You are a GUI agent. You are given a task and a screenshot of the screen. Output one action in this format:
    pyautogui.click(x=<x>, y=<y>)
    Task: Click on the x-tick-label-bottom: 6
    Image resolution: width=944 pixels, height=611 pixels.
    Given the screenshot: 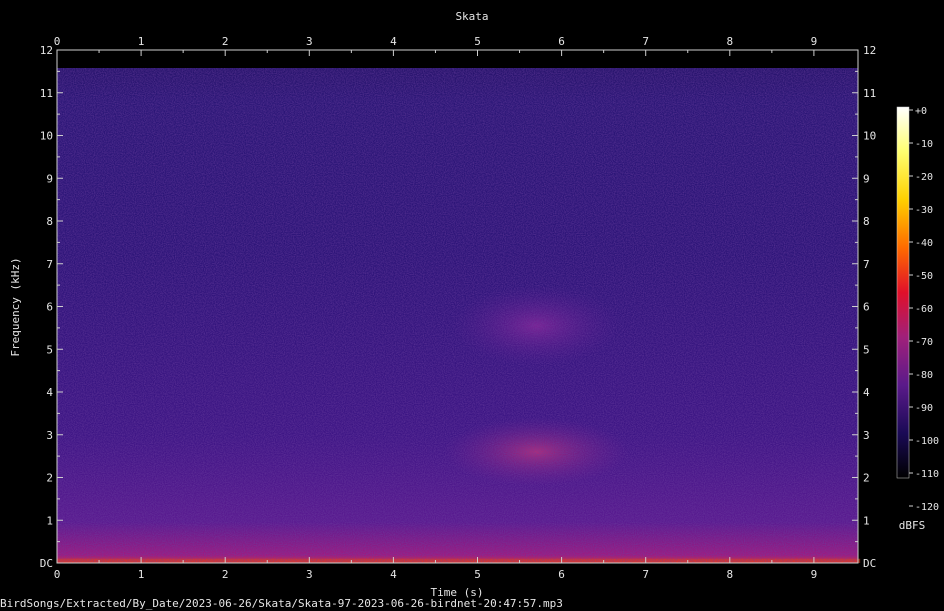 What is the action you would take?
    pyautogui.click(x=561, y=574)
    